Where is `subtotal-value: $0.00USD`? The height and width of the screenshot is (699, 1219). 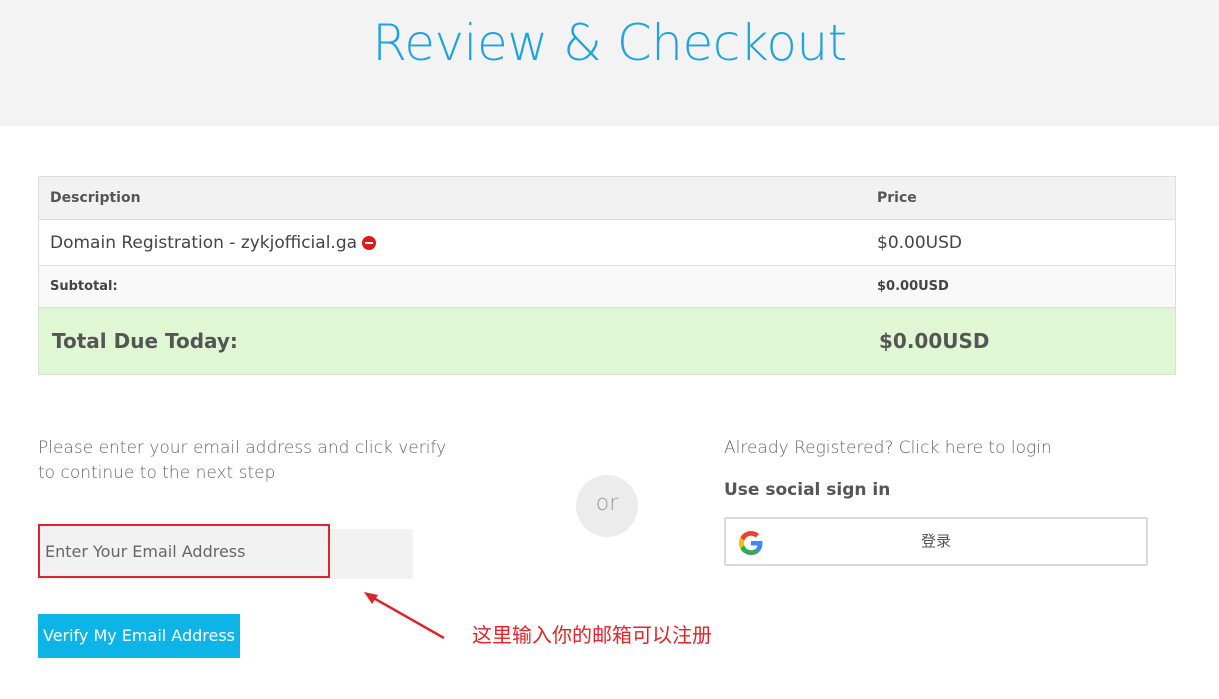
subtotal-value: $0.00USD is located at coordinates (913, 286).